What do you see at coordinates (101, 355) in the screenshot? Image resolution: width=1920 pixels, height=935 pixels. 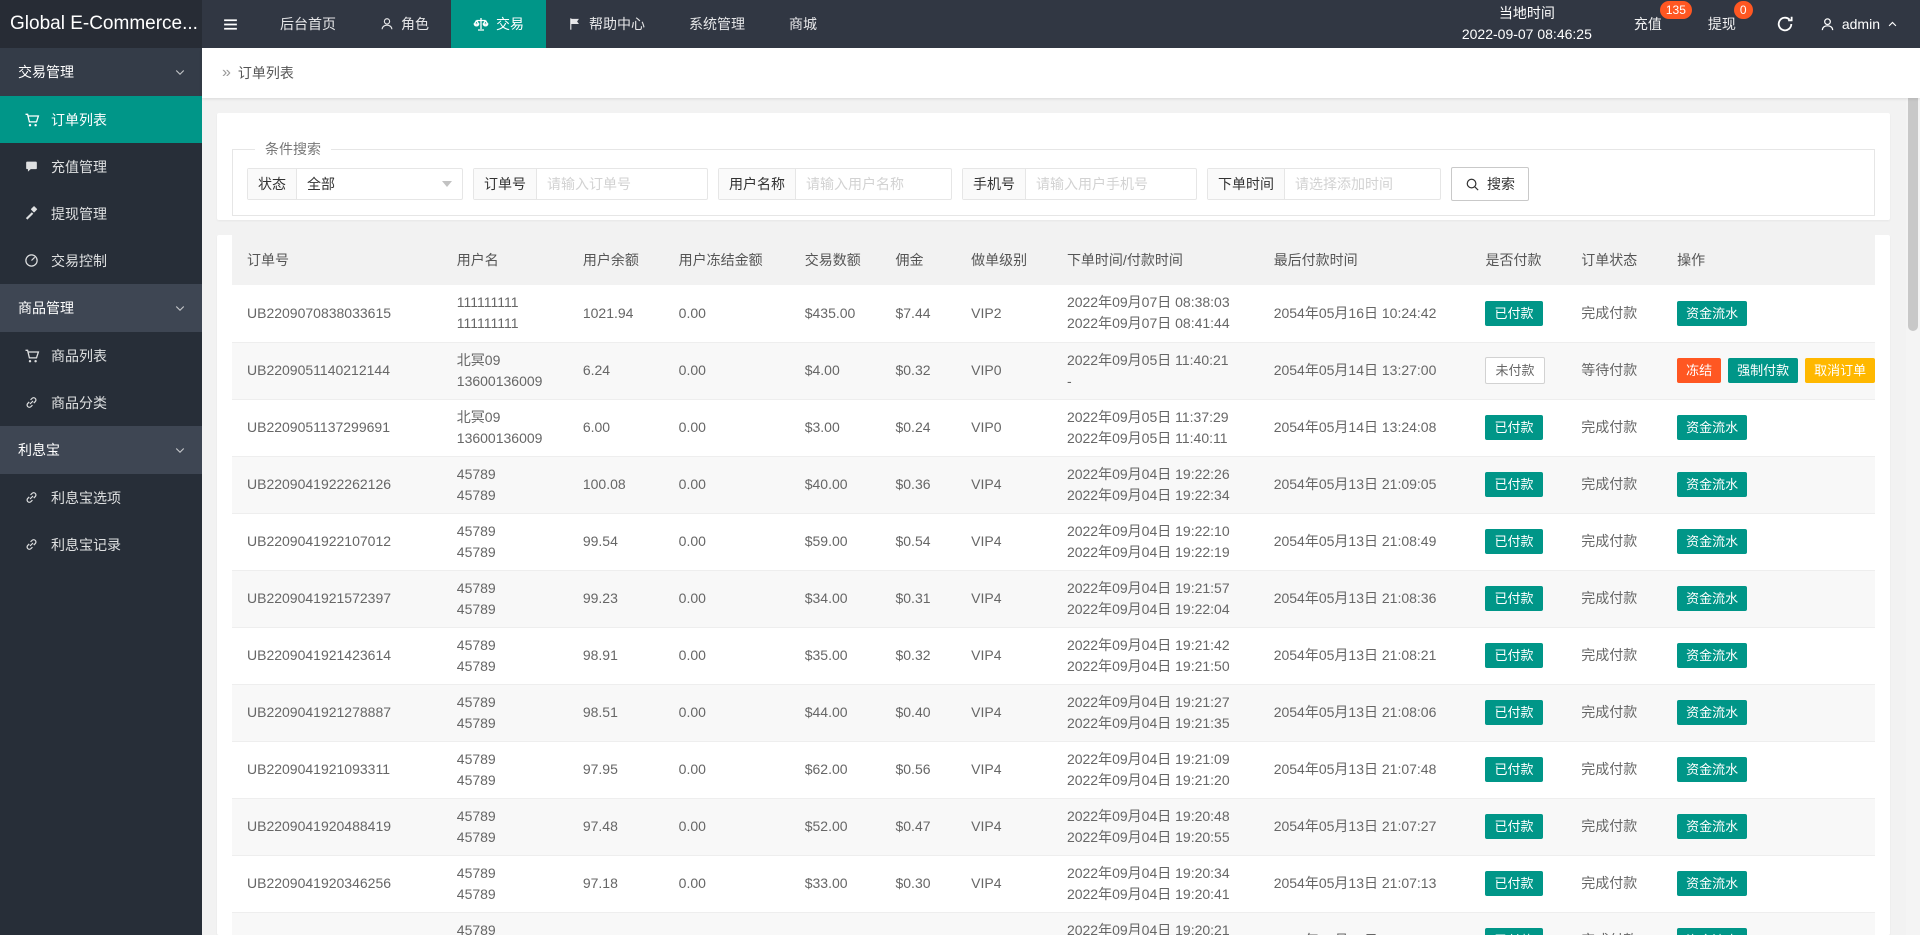 I see `sidebar-item-6: 商品列表` at bounding box center [101, 355].